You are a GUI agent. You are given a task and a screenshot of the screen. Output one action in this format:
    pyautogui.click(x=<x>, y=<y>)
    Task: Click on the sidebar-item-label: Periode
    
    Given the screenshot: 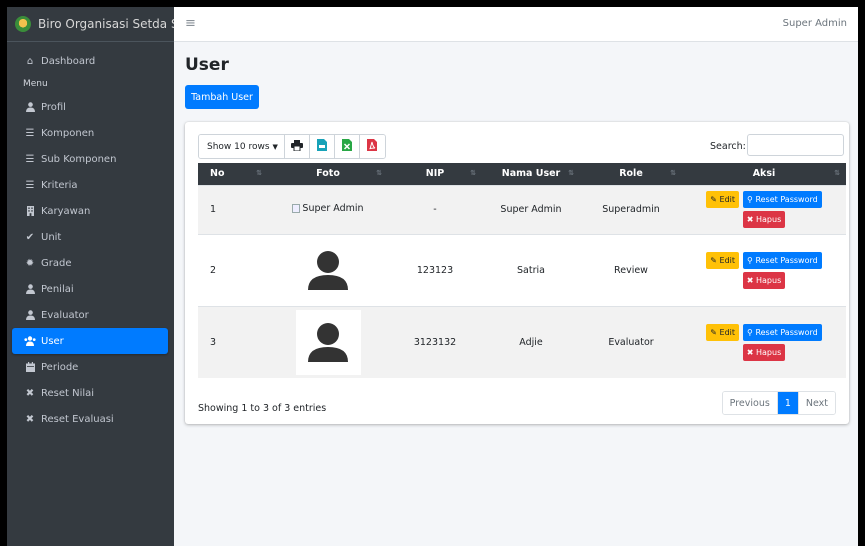 What is the action you would take?
    pyautogui.click(x=60, y=367)
    